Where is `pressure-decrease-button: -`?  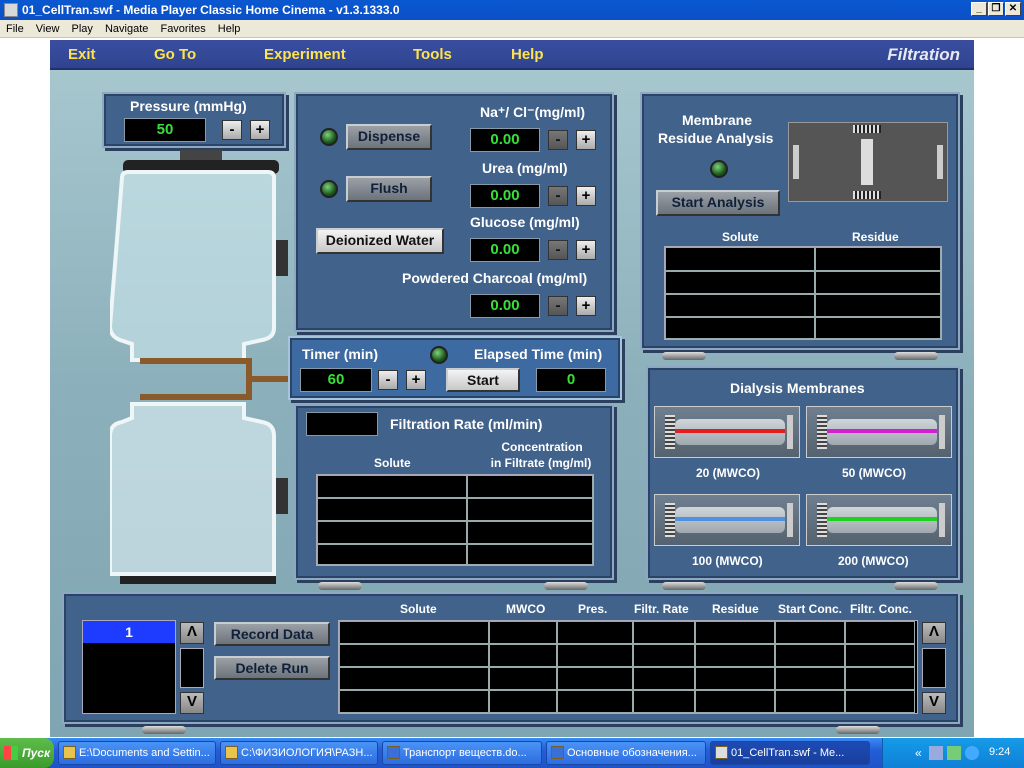 pressure-decrease-button: - is located at coordinates (232, 130).